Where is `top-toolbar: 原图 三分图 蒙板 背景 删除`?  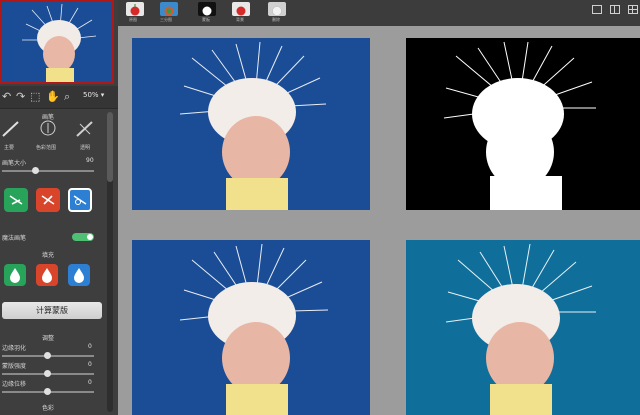 top-toolbar: 原图 三分图 蒙板 背景 删除 is located at coordinates (379, 13).